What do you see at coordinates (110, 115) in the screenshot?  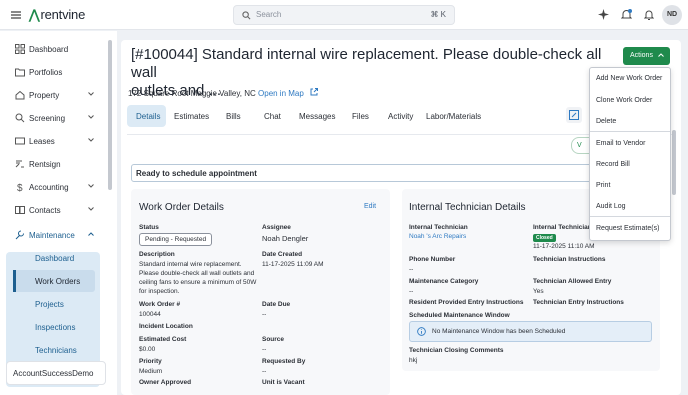 I see `sidebar-scrollbar` at bounding box center [110, 115].